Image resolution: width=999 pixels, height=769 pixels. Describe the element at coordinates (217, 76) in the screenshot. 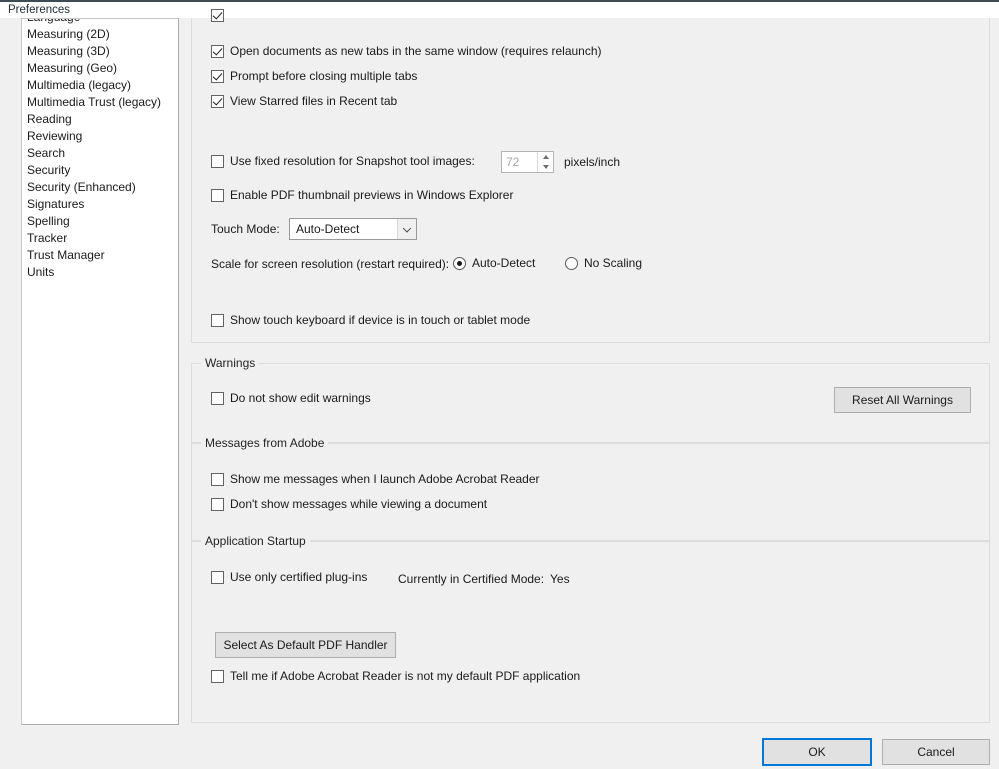

I see `checkbox-prompt-before-closing-tabs-icon` at that location.